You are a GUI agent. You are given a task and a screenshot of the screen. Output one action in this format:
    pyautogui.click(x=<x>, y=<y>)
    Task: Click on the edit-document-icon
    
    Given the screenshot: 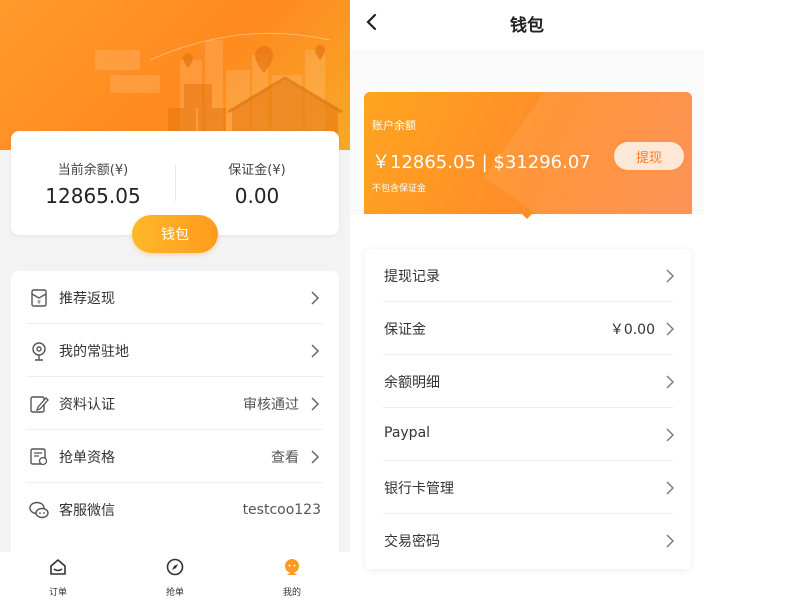 What is the action you would take?
    pyautogui.click(x=39, y=404)
    